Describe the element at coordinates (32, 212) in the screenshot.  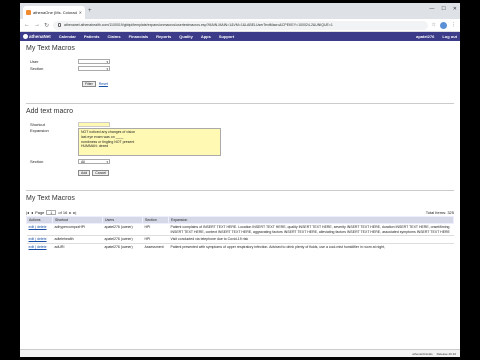
I see `prev-page-icon: ◂` at that location.